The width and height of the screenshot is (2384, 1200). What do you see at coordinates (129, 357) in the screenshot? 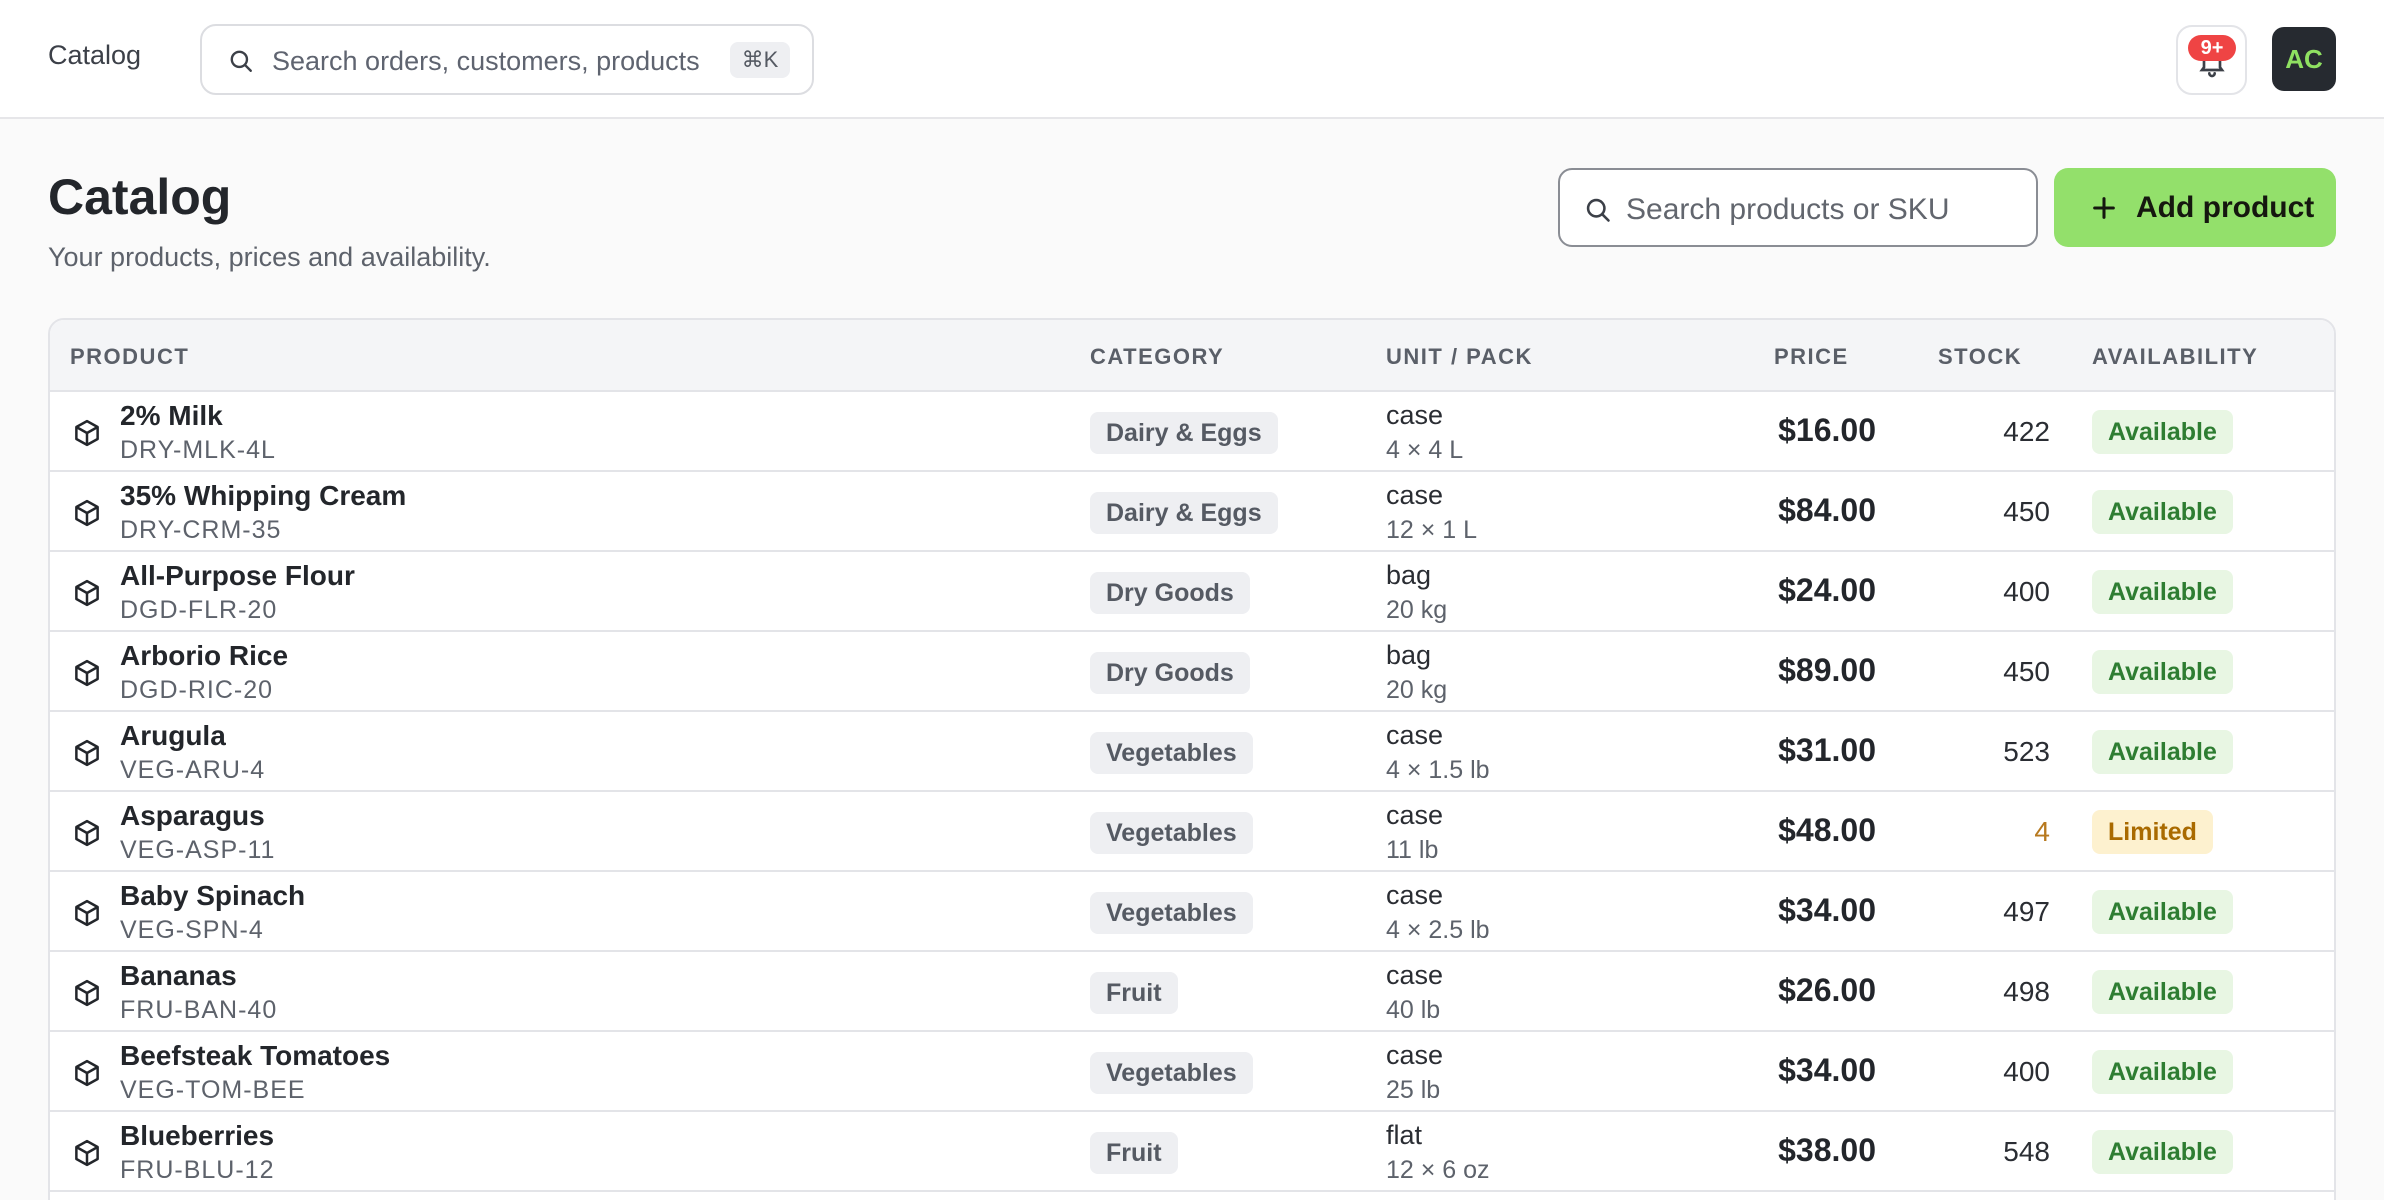
I see `column-header-product: PRODUCT` at bounding box center [129, 357].